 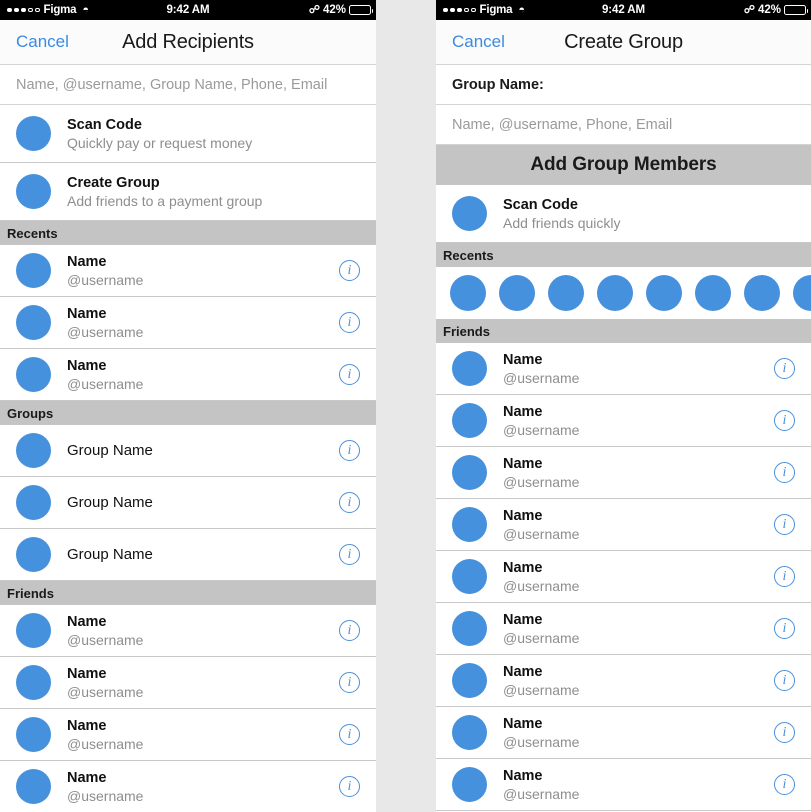 I want to click on group-name-label: Group Name:, so click(x=623, y=85).